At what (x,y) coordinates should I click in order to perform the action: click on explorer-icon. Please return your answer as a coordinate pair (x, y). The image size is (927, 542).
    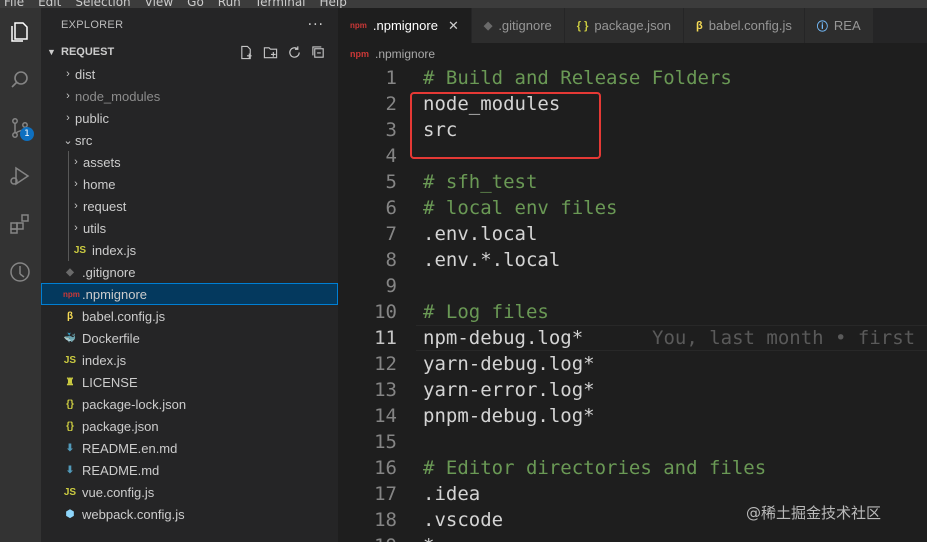
    Looking at the image, I should click on (20, 32).